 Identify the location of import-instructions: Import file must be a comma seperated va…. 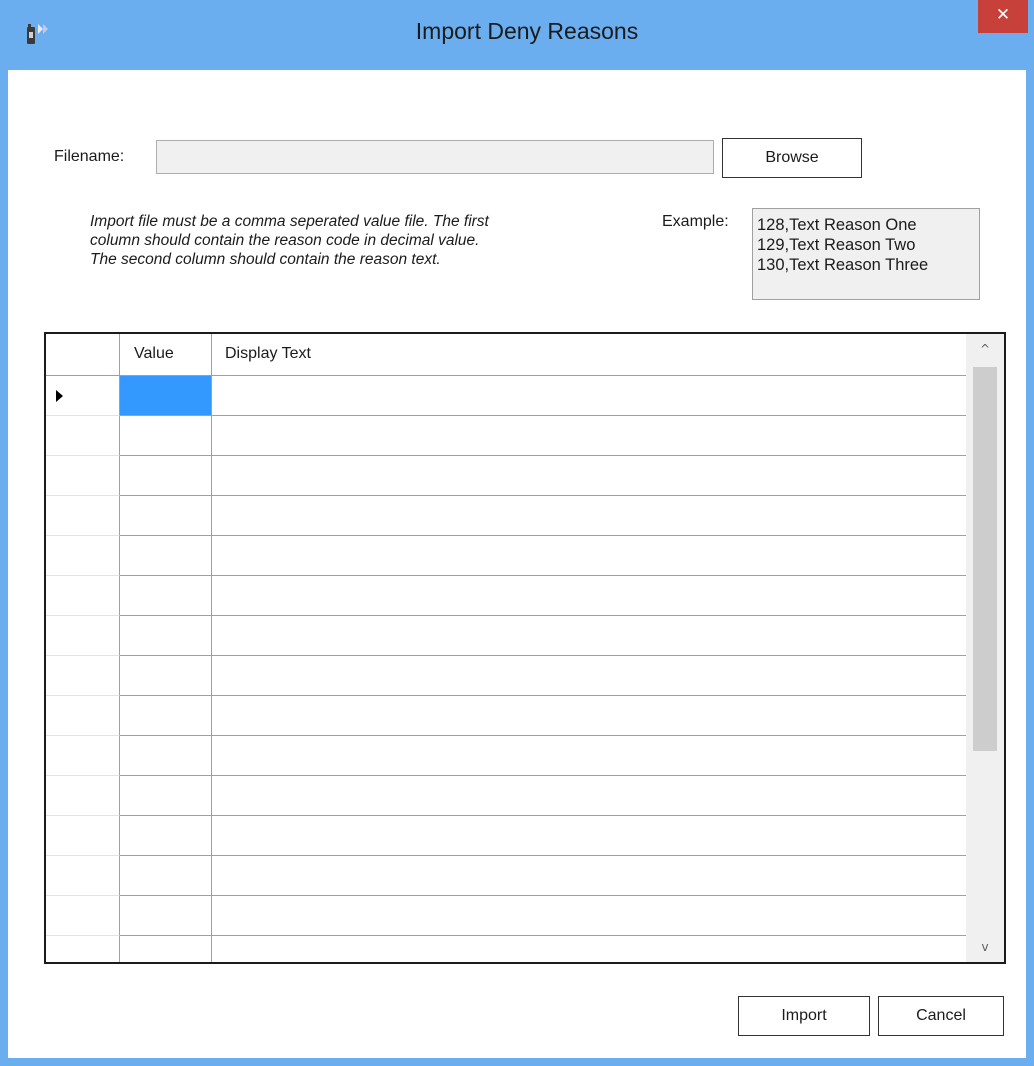
(360, 240).